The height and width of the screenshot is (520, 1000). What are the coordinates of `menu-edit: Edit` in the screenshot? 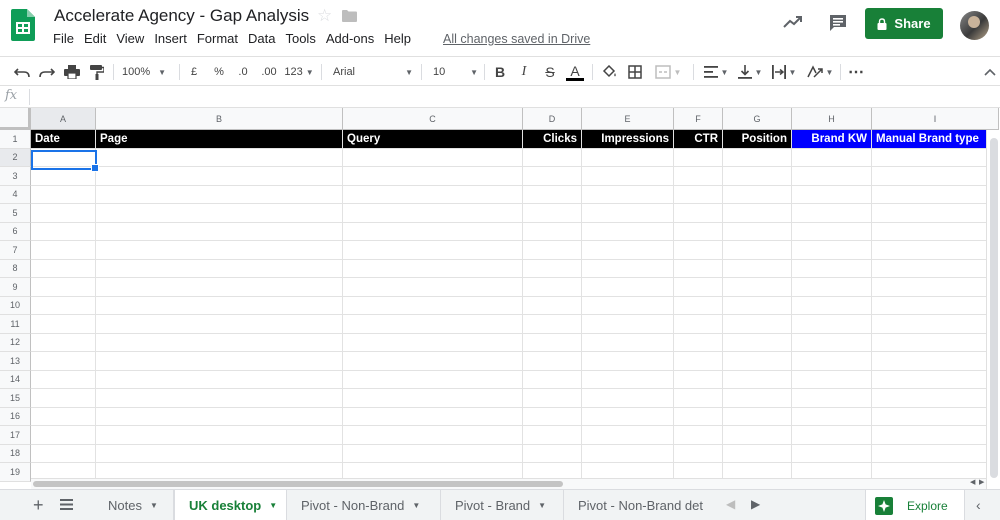 It's located at (97, 40).